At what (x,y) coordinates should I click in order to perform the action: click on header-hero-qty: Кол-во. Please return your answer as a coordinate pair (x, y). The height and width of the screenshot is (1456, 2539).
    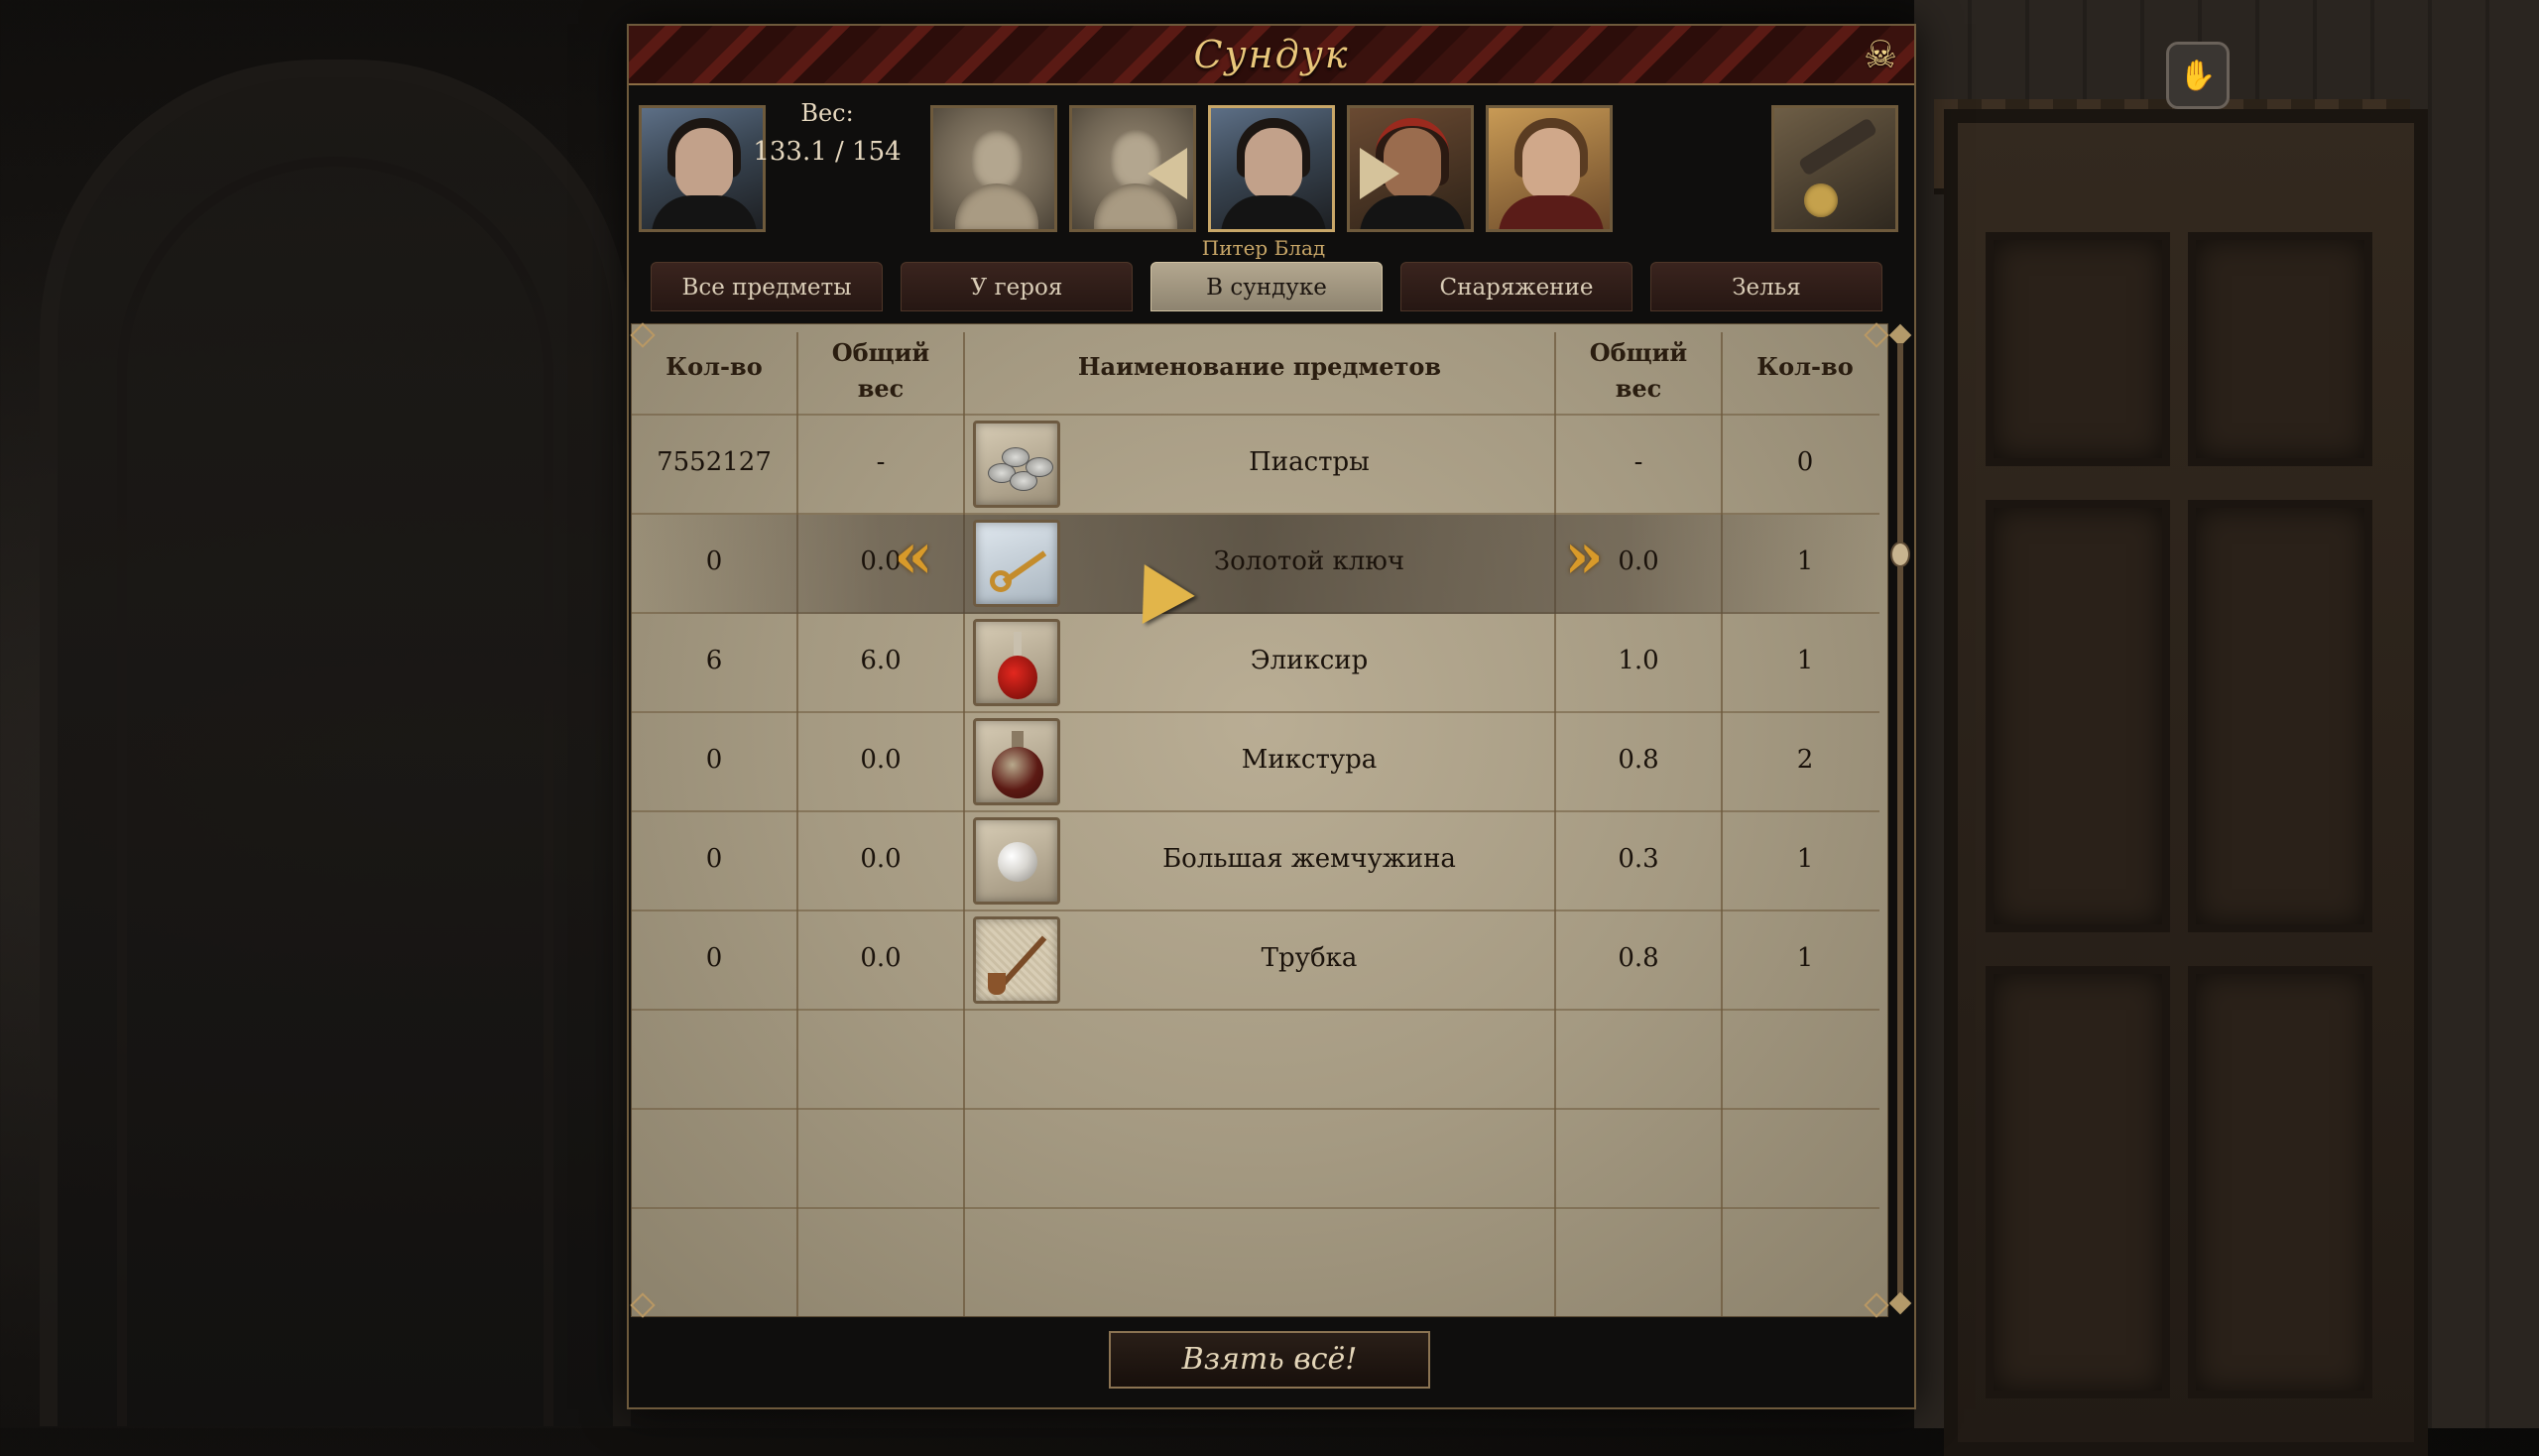
    Looking at the image, I should click on (1805, 367).